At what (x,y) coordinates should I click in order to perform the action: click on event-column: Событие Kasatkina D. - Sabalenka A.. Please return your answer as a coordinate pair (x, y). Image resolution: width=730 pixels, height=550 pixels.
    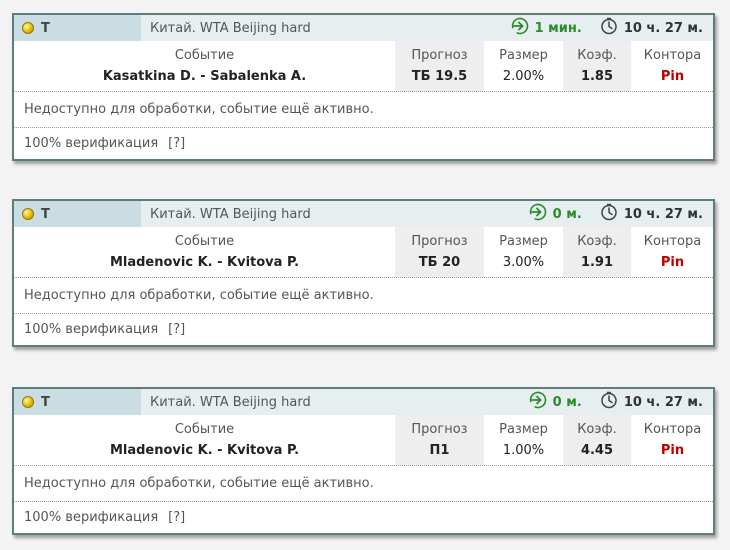
    Looking at the image, I should click on (204, 66).